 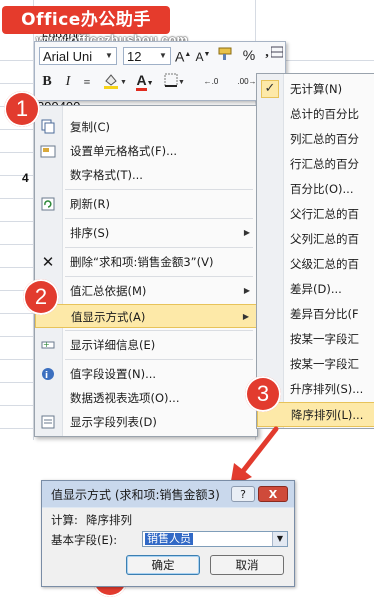 I want to click on submenu-item-no-calculation: ✓ 无计算(N), so click(x=315, y=89).